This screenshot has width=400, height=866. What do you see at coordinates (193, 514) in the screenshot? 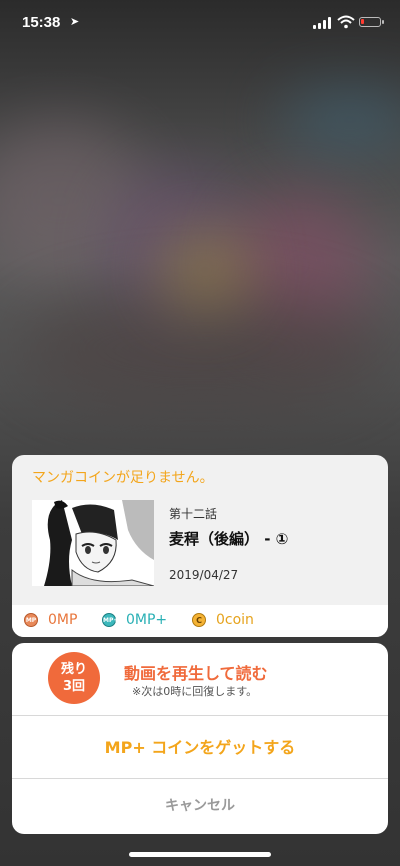
I see `episode-number: 第十二話` at bounding box center [193, 514].